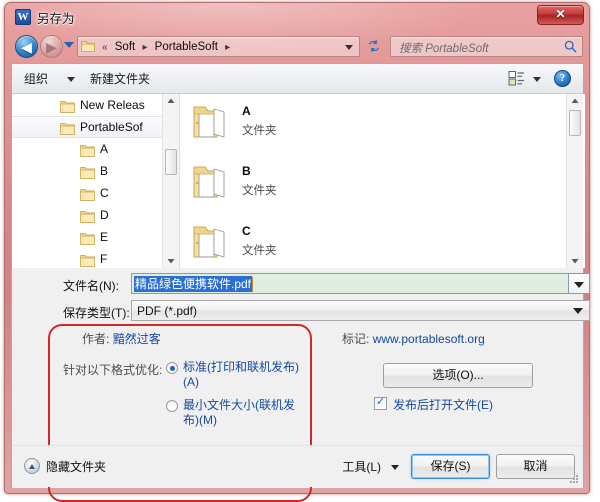 The height and width of the screenshot is (502, 600). Describe the element at coordinates (562, 78) in the screenshot. I see `help-button: ?` at that location.